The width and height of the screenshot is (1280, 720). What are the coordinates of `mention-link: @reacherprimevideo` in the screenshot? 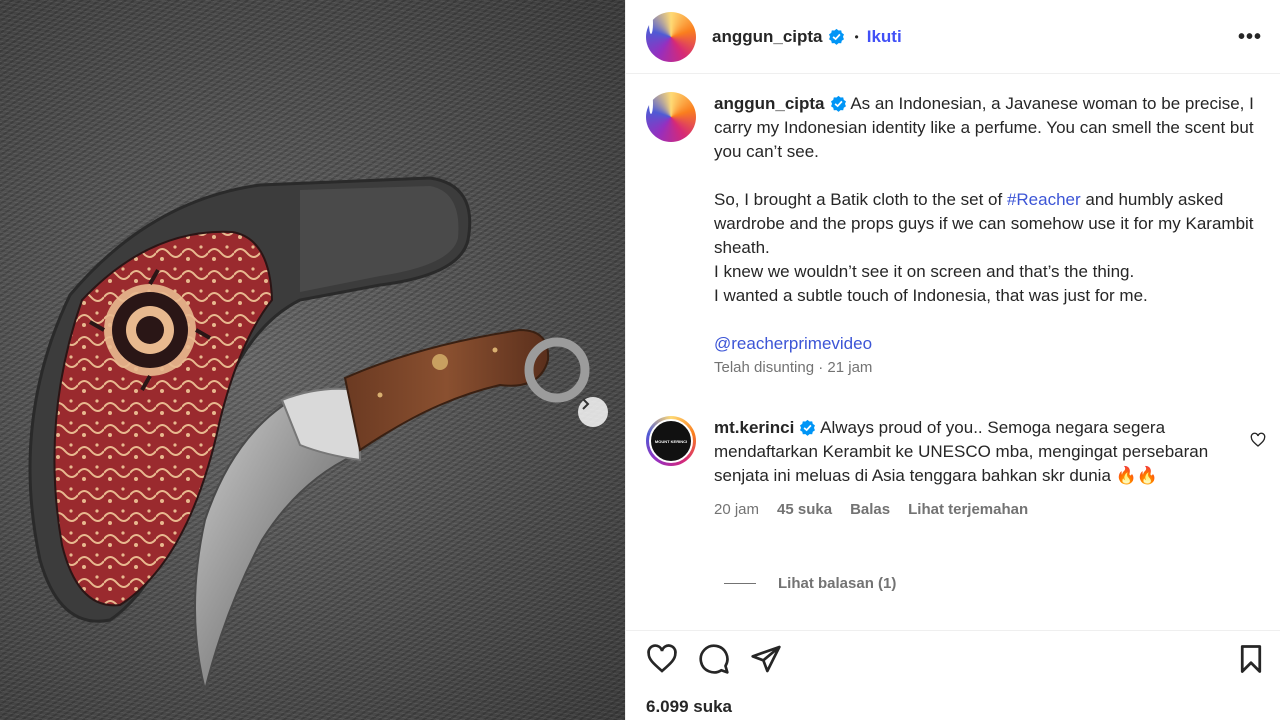 It's located at (989, 344).